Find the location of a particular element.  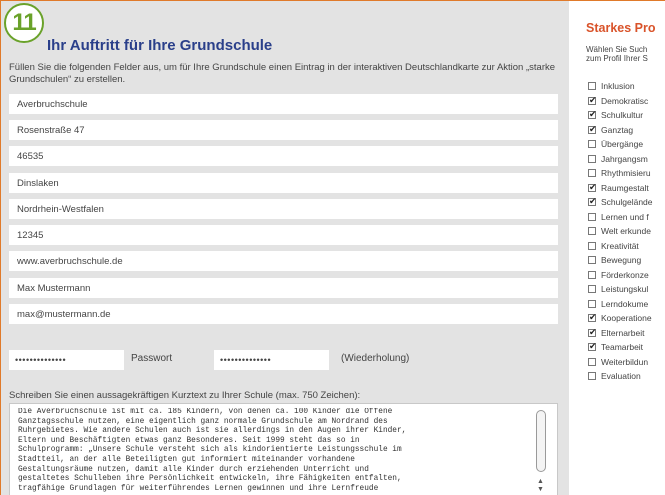

textarea-scrollbar: ▲ ▼ is located at coordinates (541, 451).